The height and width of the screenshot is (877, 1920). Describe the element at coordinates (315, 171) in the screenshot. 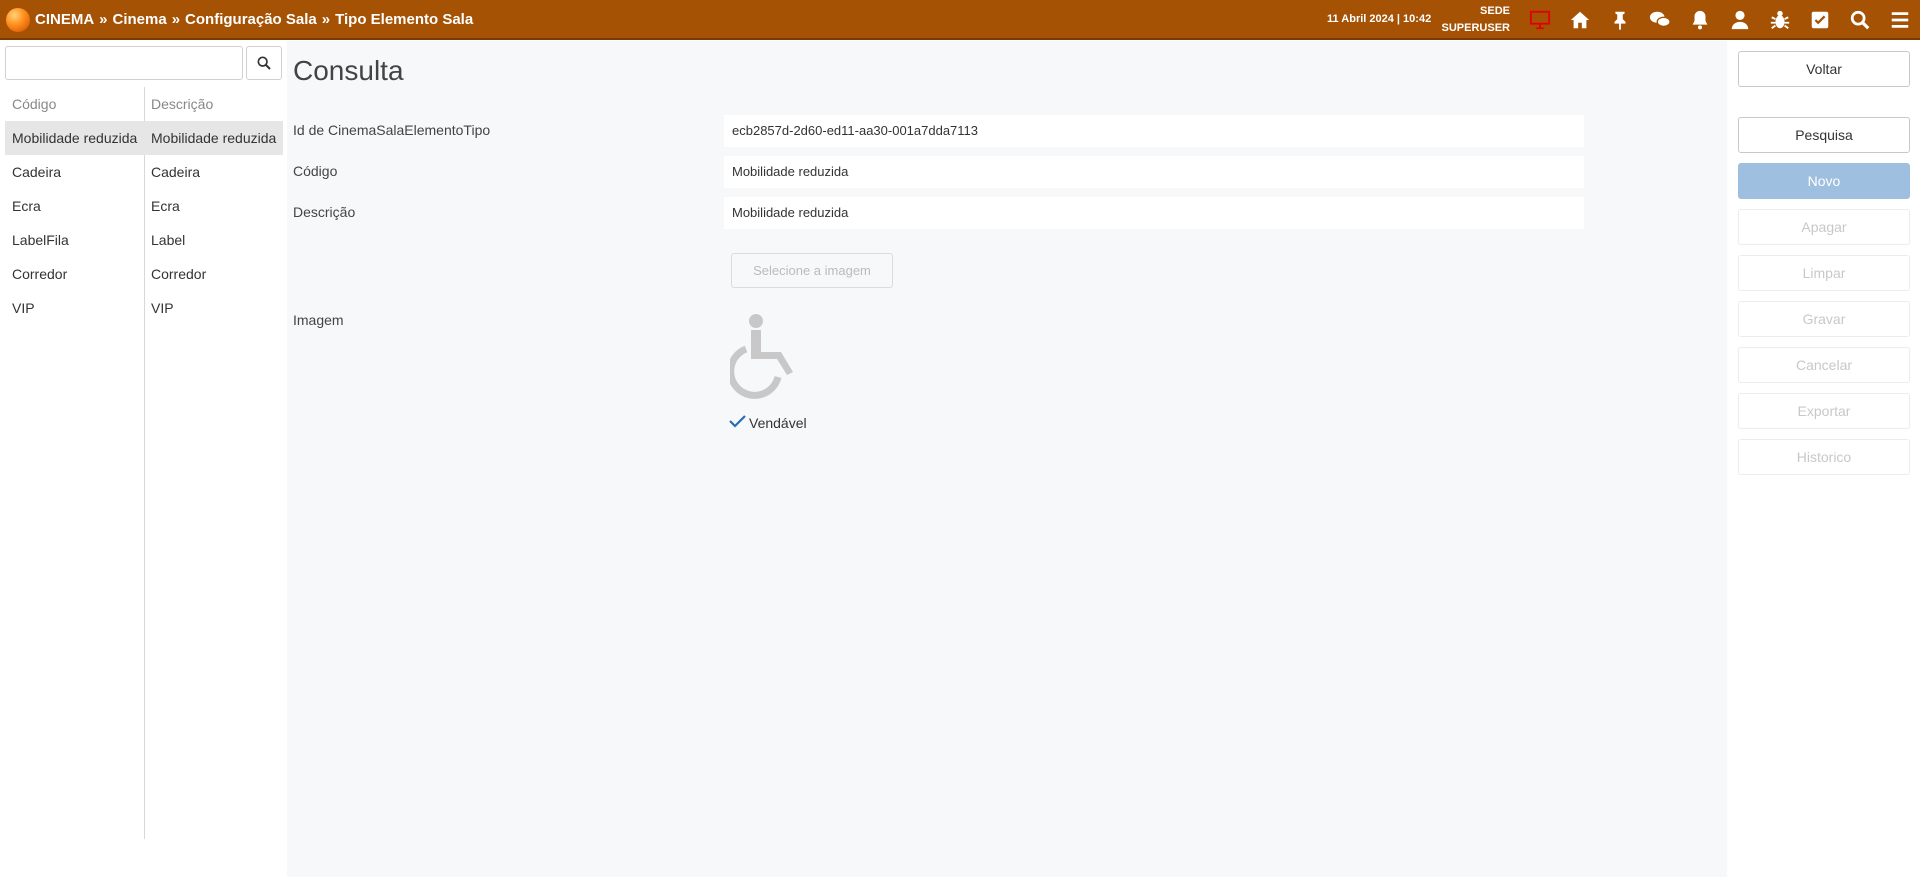

I see `code-label: Código` at that location.